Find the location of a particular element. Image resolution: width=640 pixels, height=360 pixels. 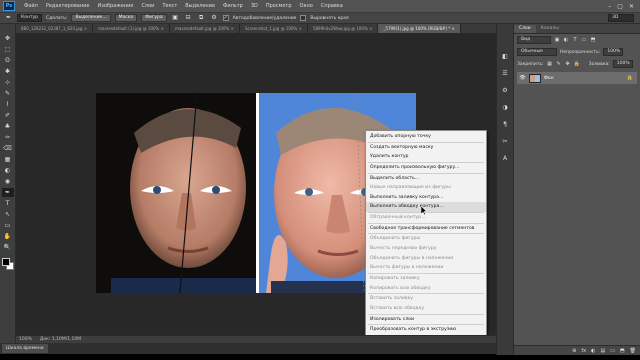

image-filter-icon: ▣ is located at coordinates (557, 40).